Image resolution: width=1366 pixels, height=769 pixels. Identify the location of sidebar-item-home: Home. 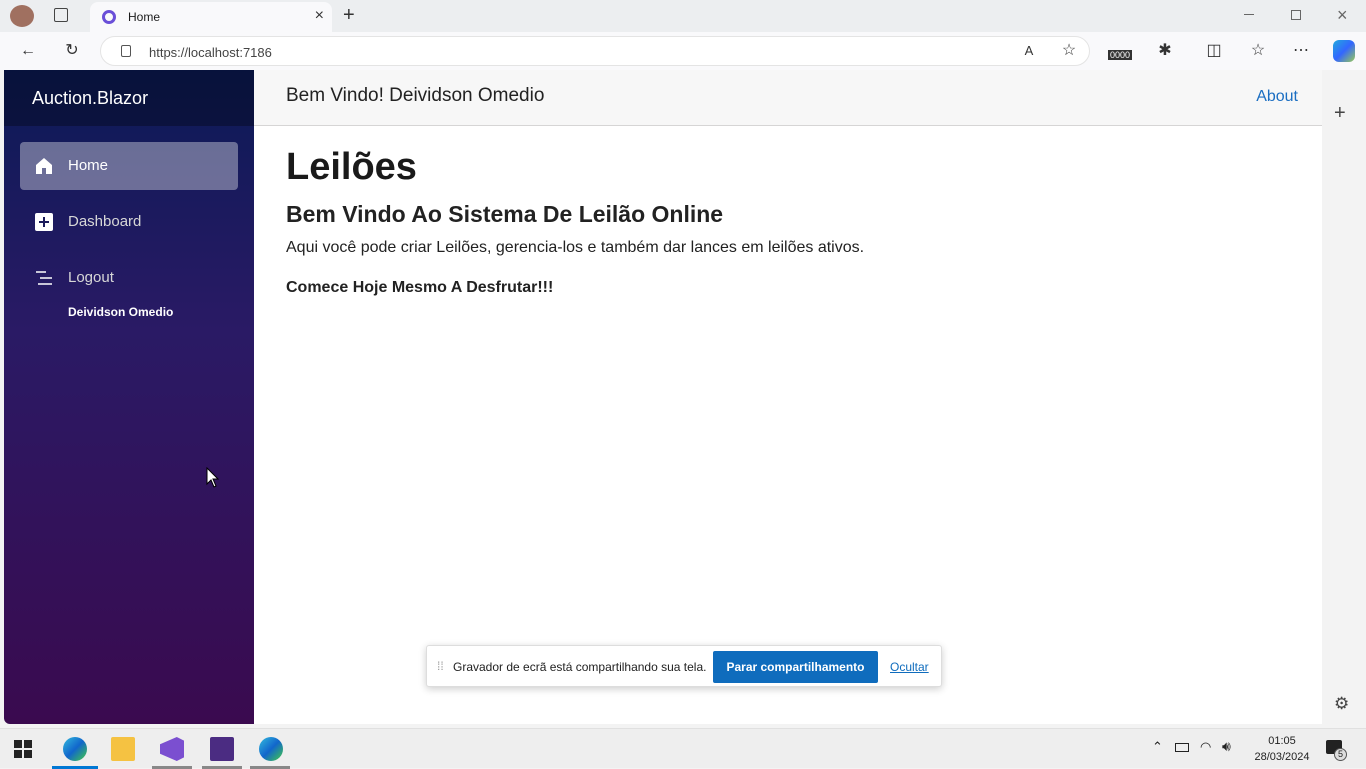
(129, 166).